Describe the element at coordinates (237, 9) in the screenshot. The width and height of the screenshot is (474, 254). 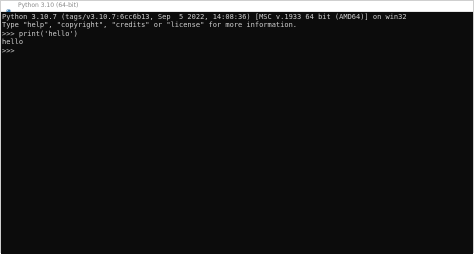
I see `title-bar: Python 3.10 (64-bit)` at that location.